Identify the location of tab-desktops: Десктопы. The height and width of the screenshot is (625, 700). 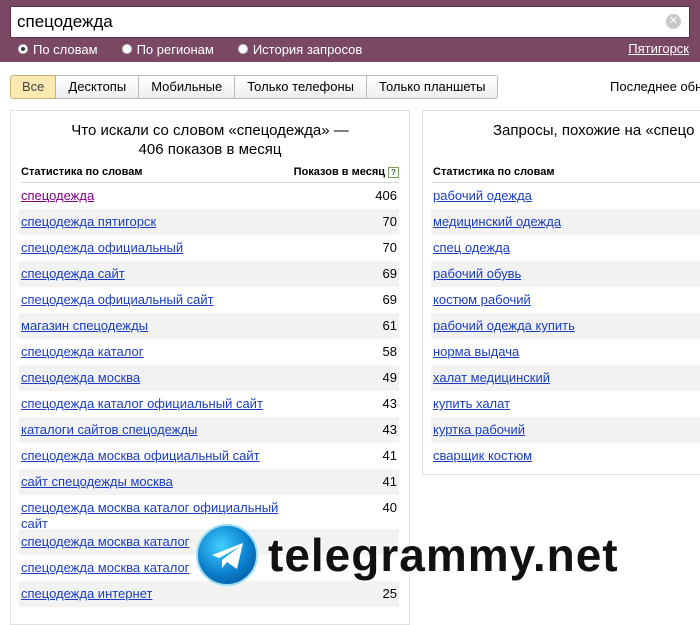
(98, 87).